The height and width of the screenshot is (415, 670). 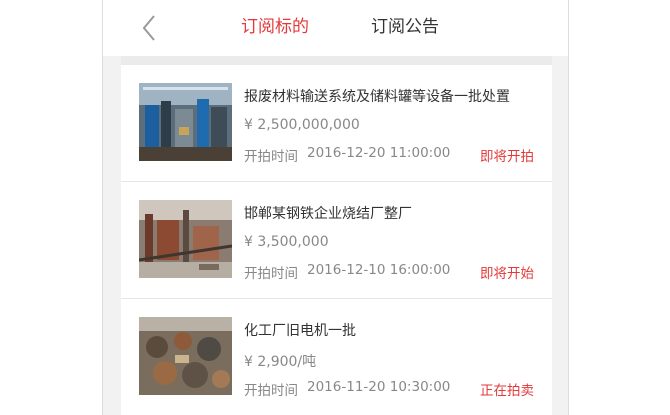 What do you see at coordinates (286, 242) in the screenshot?
I see `item-price: ¥ 3,500,000` at bounding box center [286, 242].